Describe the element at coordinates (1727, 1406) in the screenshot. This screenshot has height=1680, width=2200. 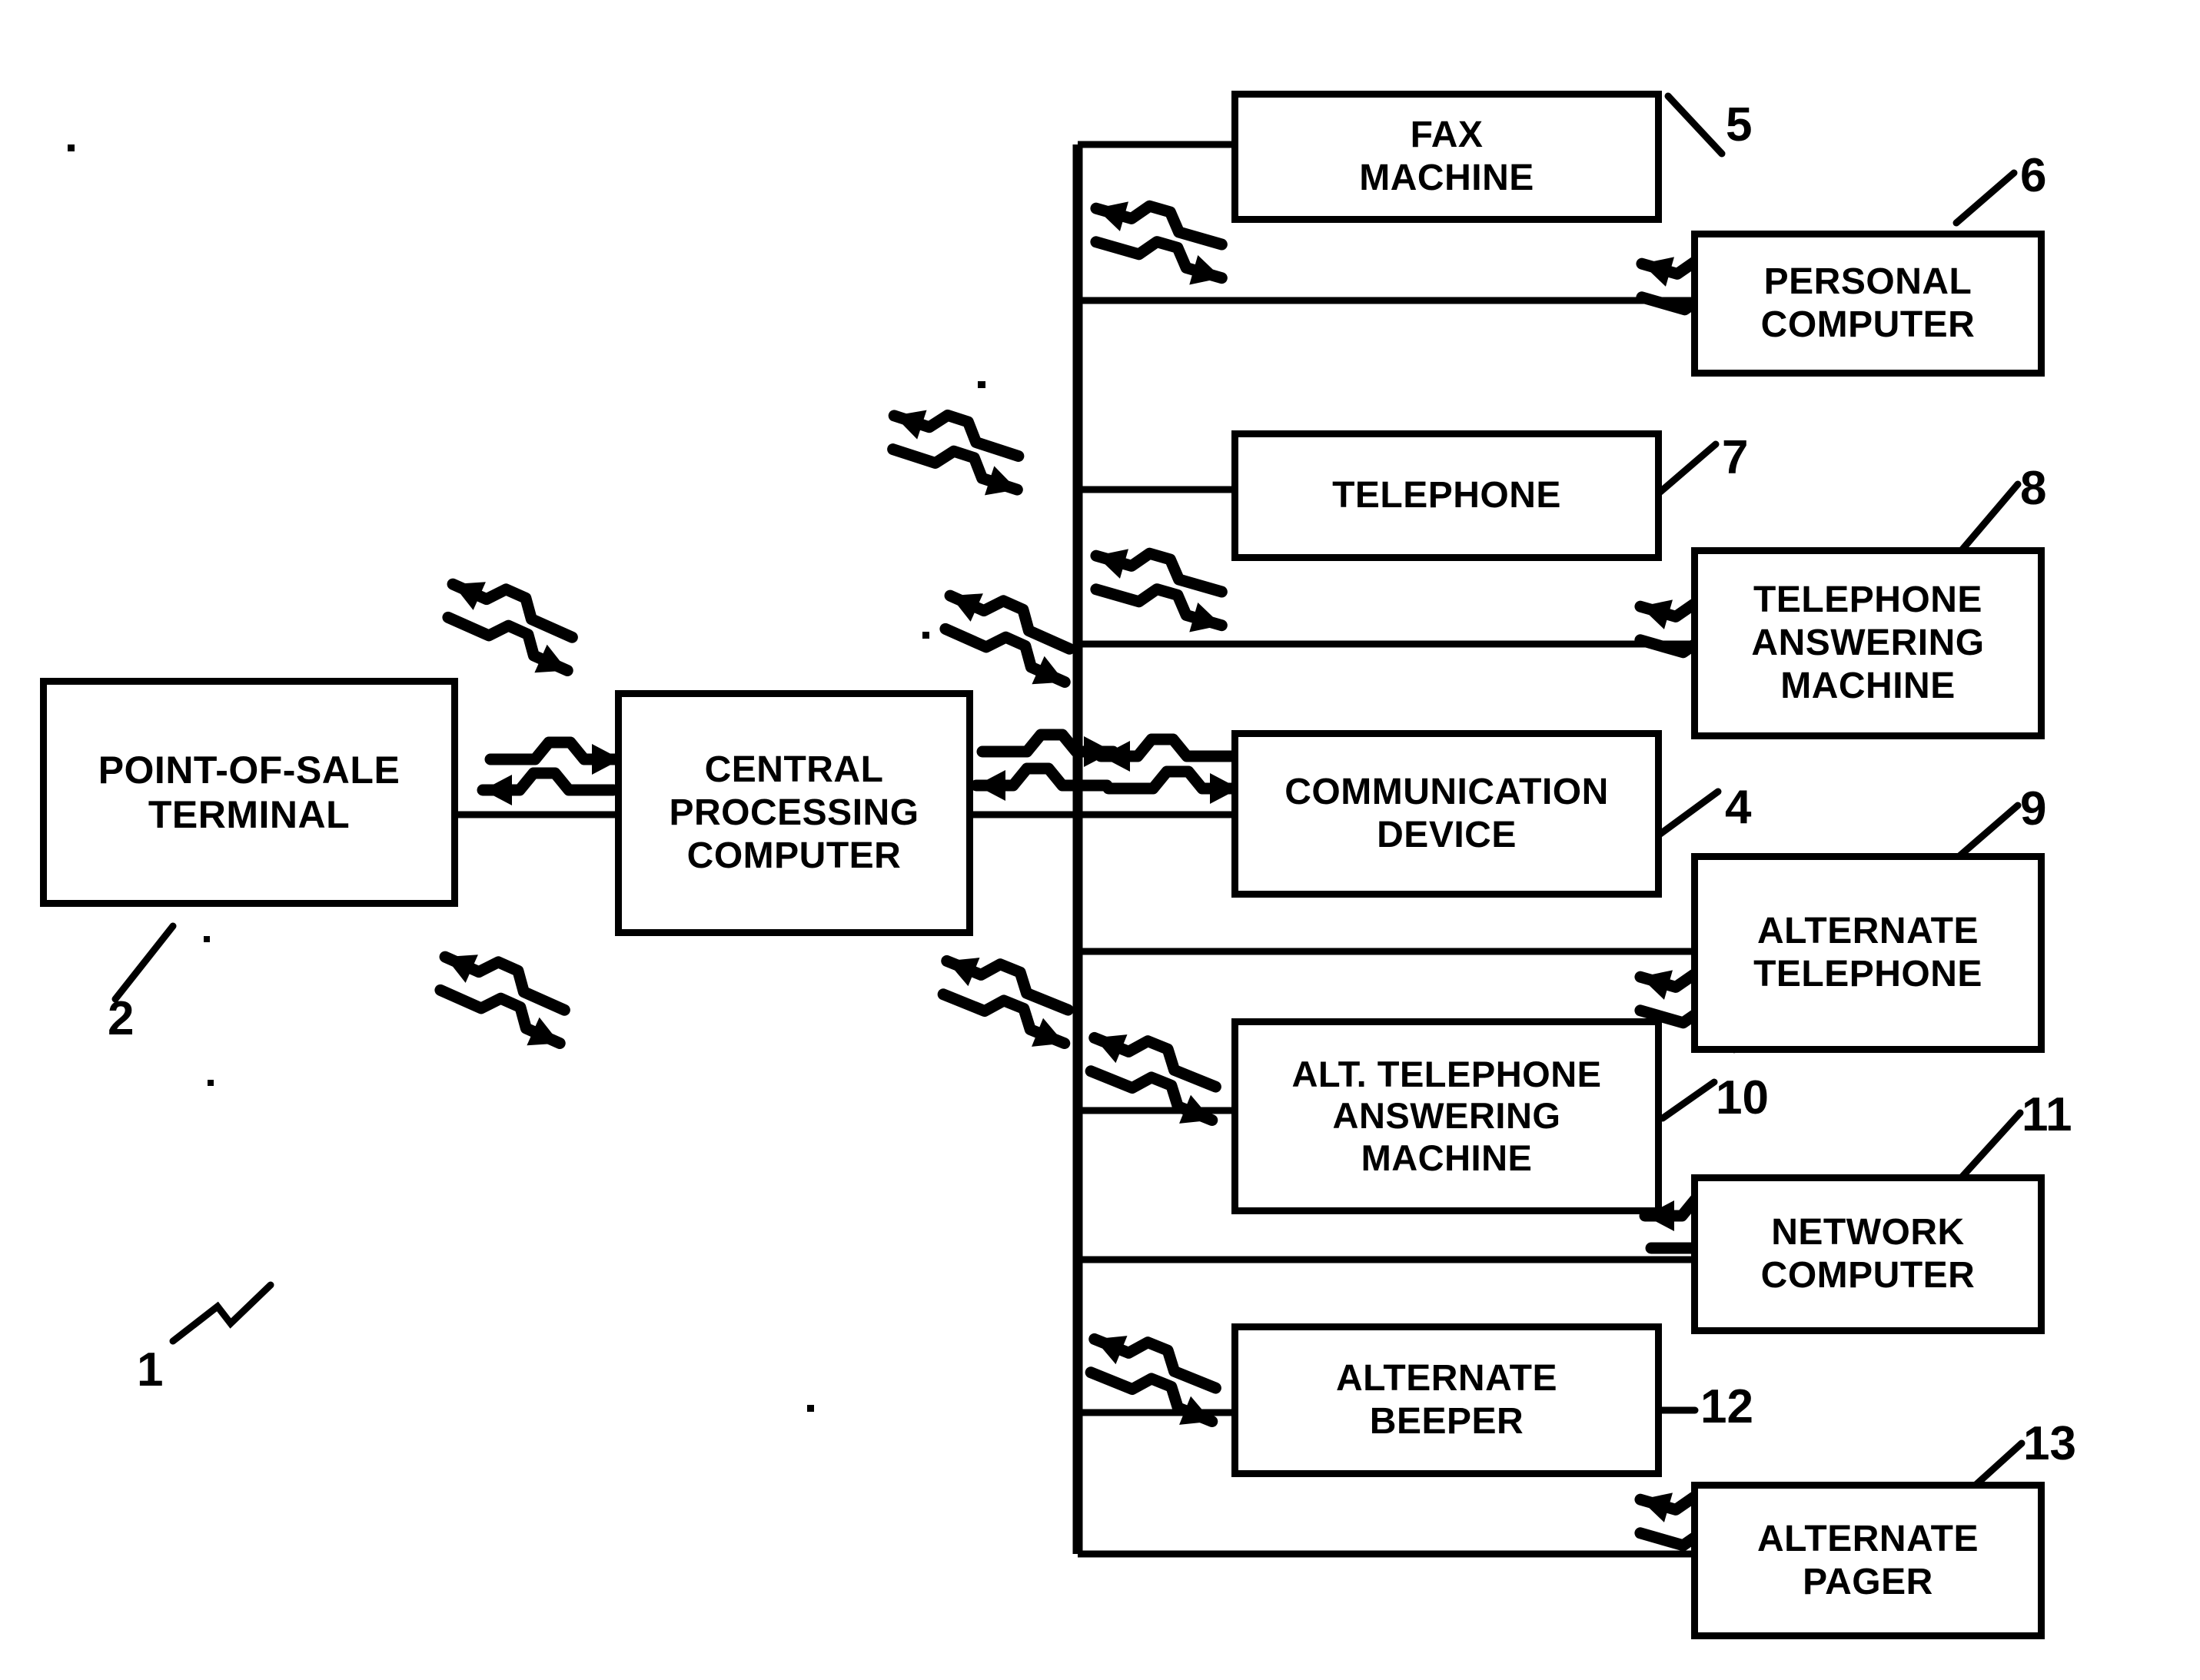
I see `reference-numeral-12: 12` at that location.